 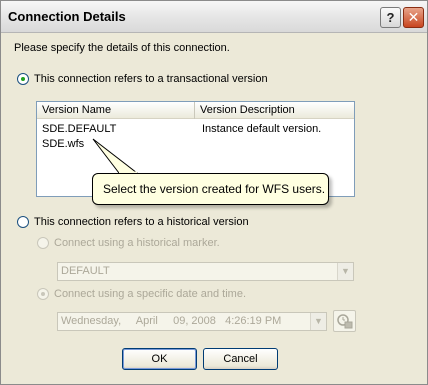 I want to click on ok-button: OK, so click(x=159, y=359).